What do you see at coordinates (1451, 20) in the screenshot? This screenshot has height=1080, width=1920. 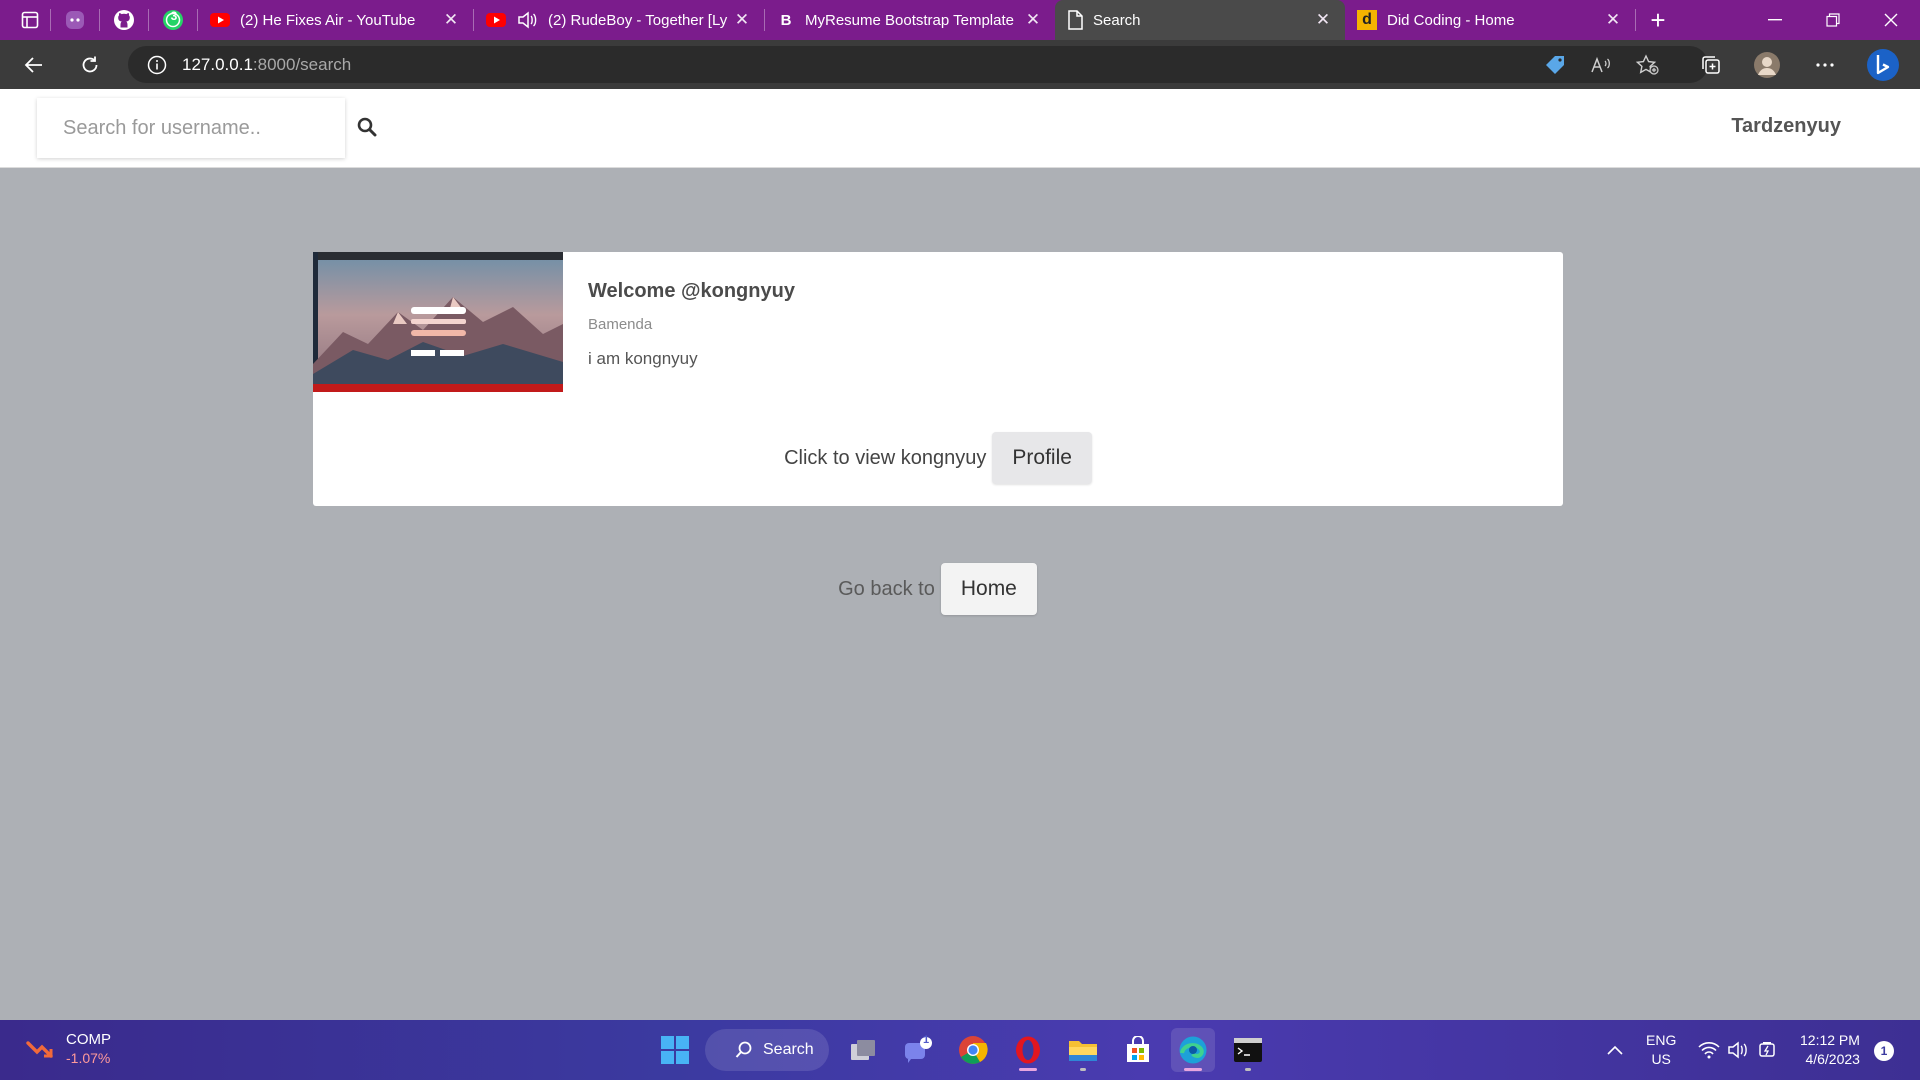 I see `tab-title: Did Coding - Home` at bounding box center [1451, 20].